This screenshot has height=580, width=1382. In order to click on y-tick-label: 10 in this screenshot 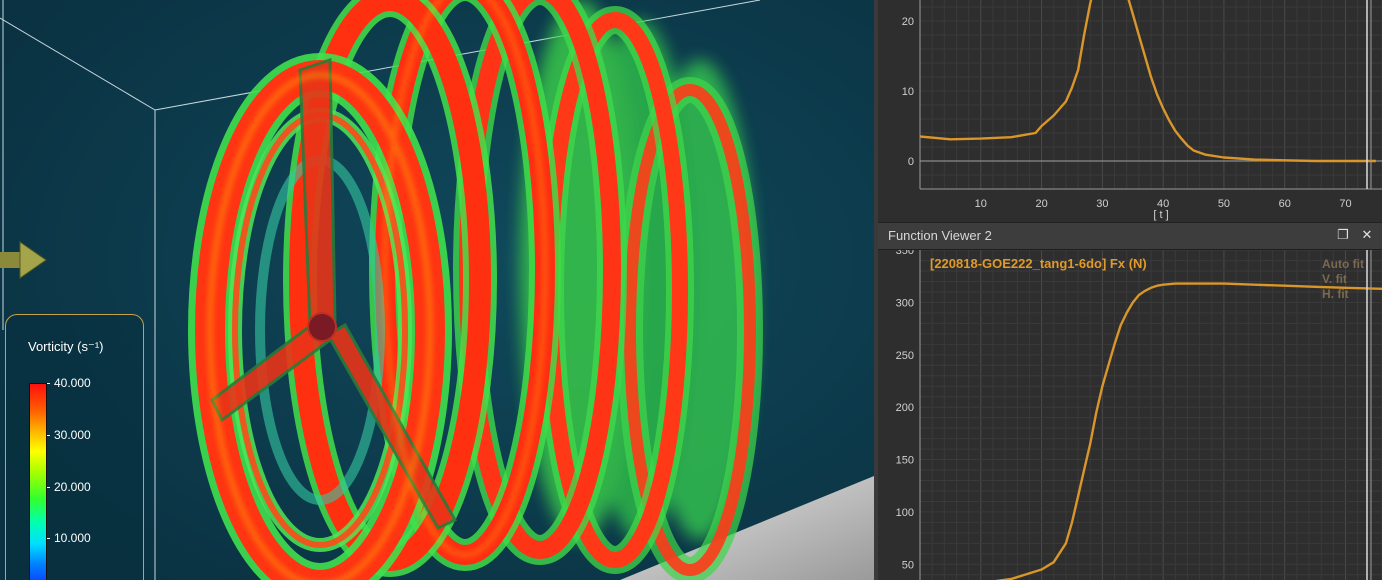, I will do `click(908, 92)`.